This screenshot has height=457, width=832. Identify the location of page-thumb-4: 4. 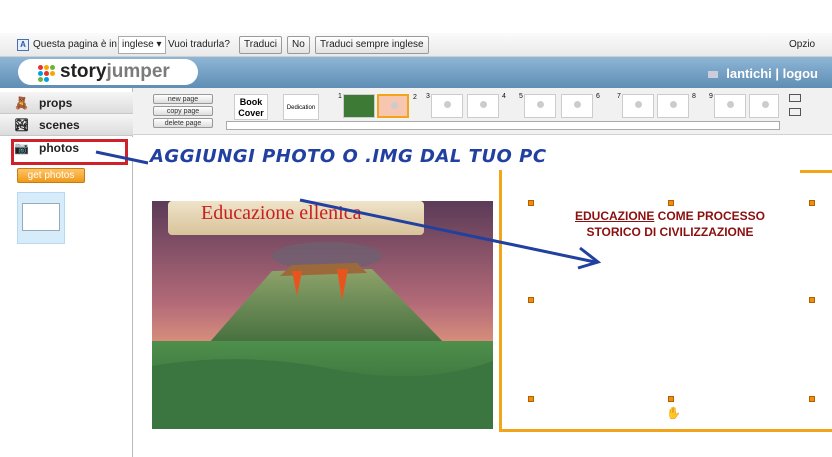
(486, 105).